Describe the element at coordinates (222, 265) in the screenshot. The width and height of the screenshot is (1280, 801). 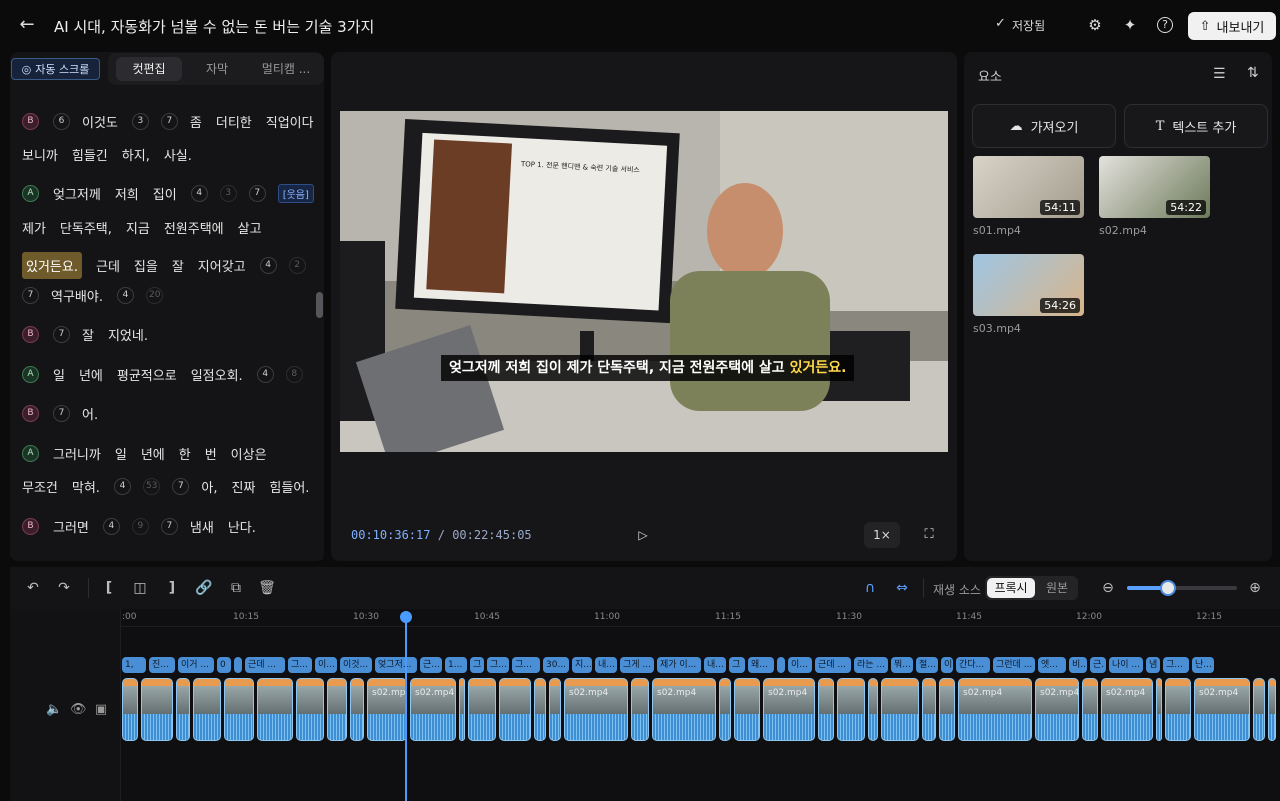
I see `transcript-word: 지어갖고` at that location.